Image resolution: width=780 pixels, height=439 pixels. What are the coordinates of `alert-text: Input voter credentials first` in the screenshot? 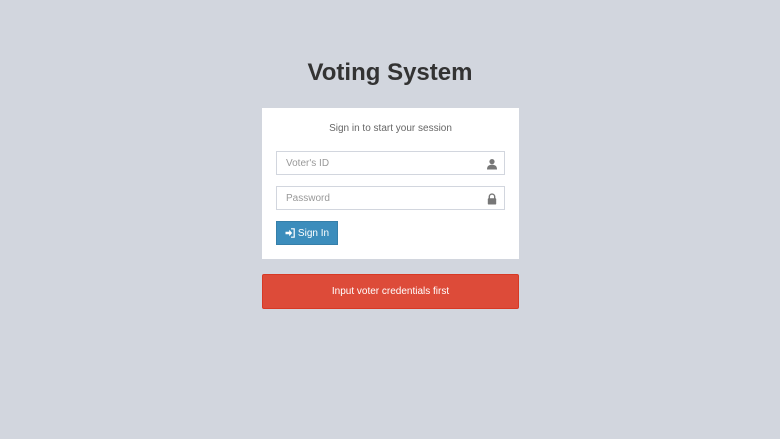 It's located at (390, 291).